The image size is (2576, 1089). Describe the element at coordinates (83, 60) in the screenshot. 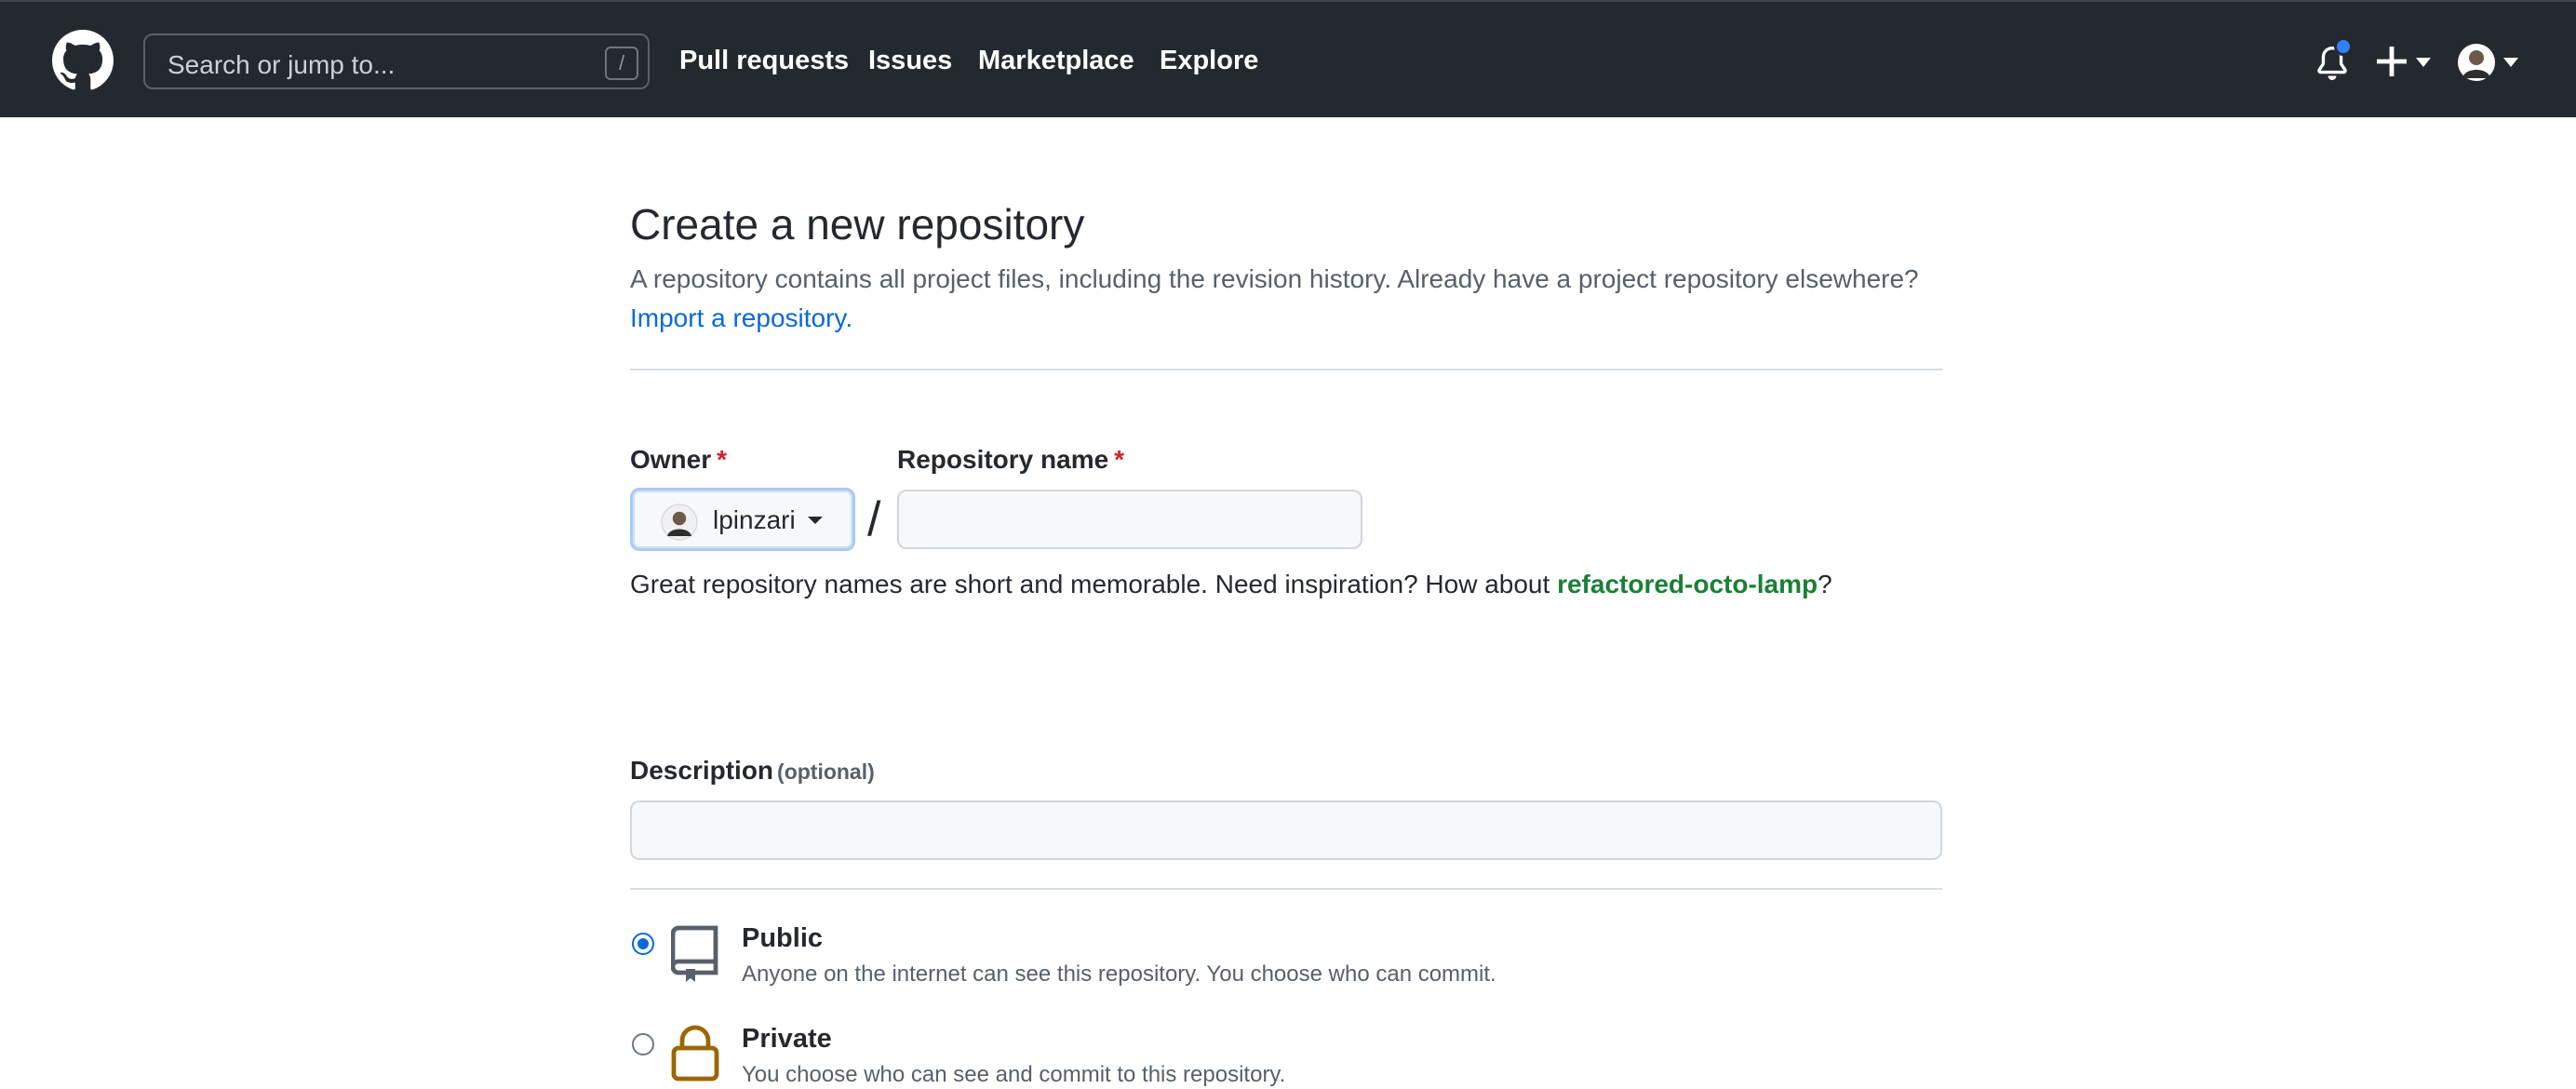

I see `github-logo-icon` at that location.